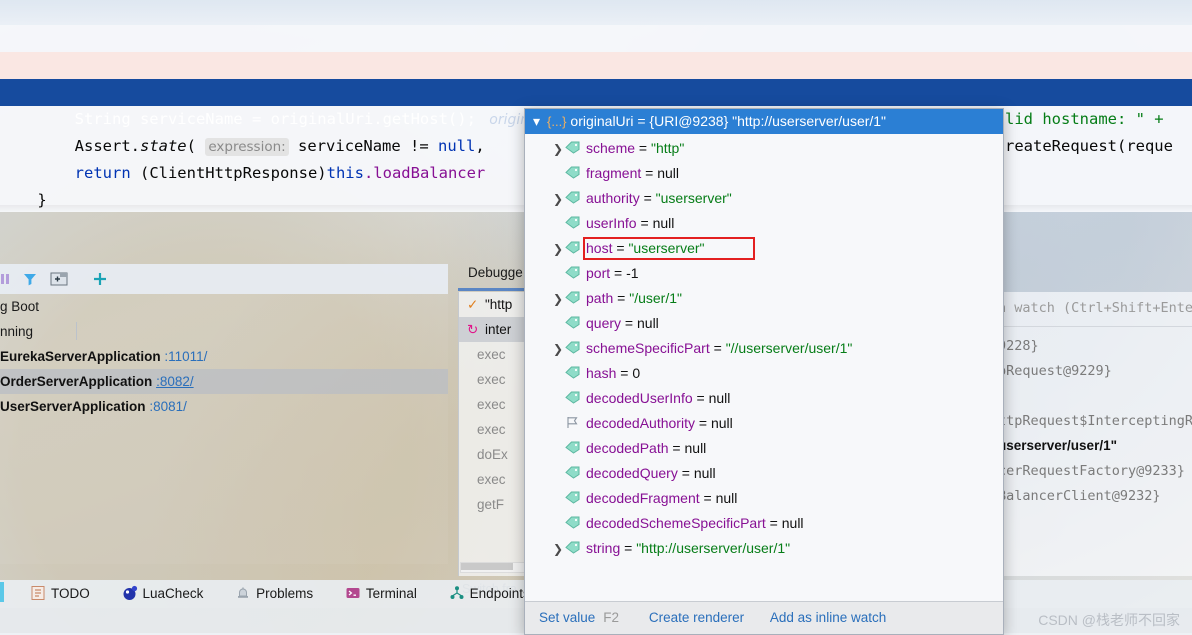 The image size is (1192, 635). Describe the element at coordinates (1058, 445) in the screenshot. I see `variable-fragment: userserver/user/1"` at that location.